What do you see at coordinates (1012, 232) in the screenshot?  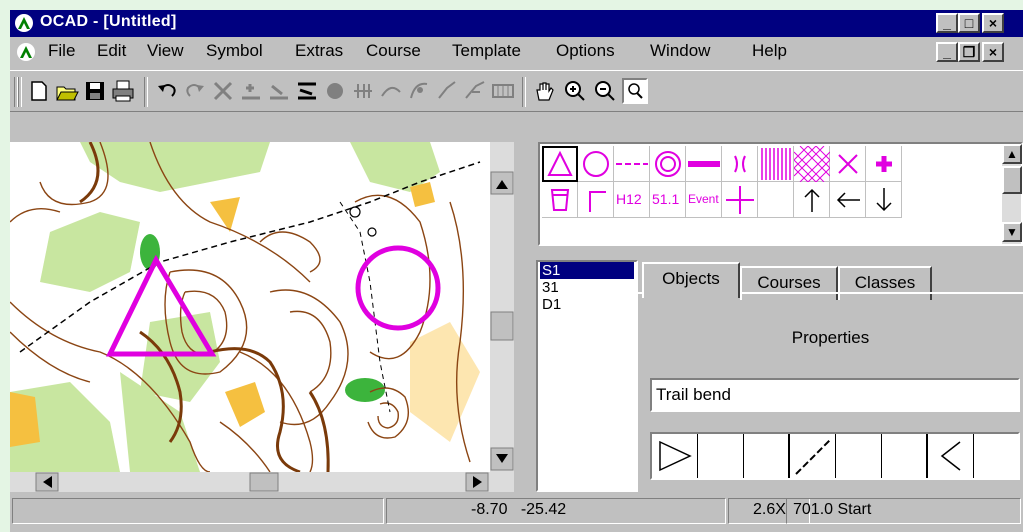 I see `symbol-scroll-down: ▼` at bounding box center [1012, 232].